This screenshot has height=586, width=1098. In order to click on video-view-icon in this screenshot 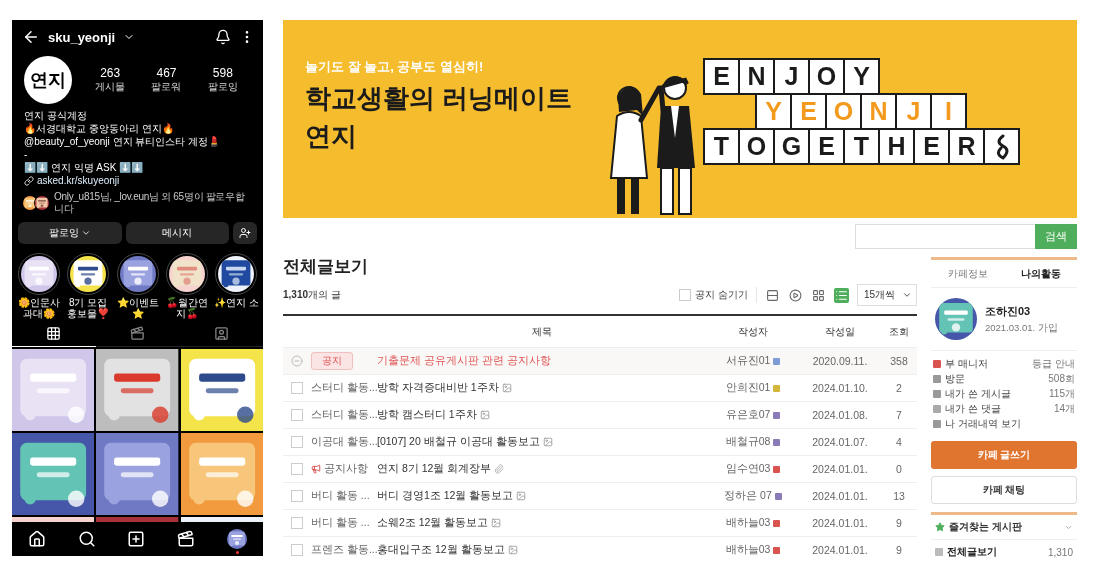, I will do `click(795, 295)`.